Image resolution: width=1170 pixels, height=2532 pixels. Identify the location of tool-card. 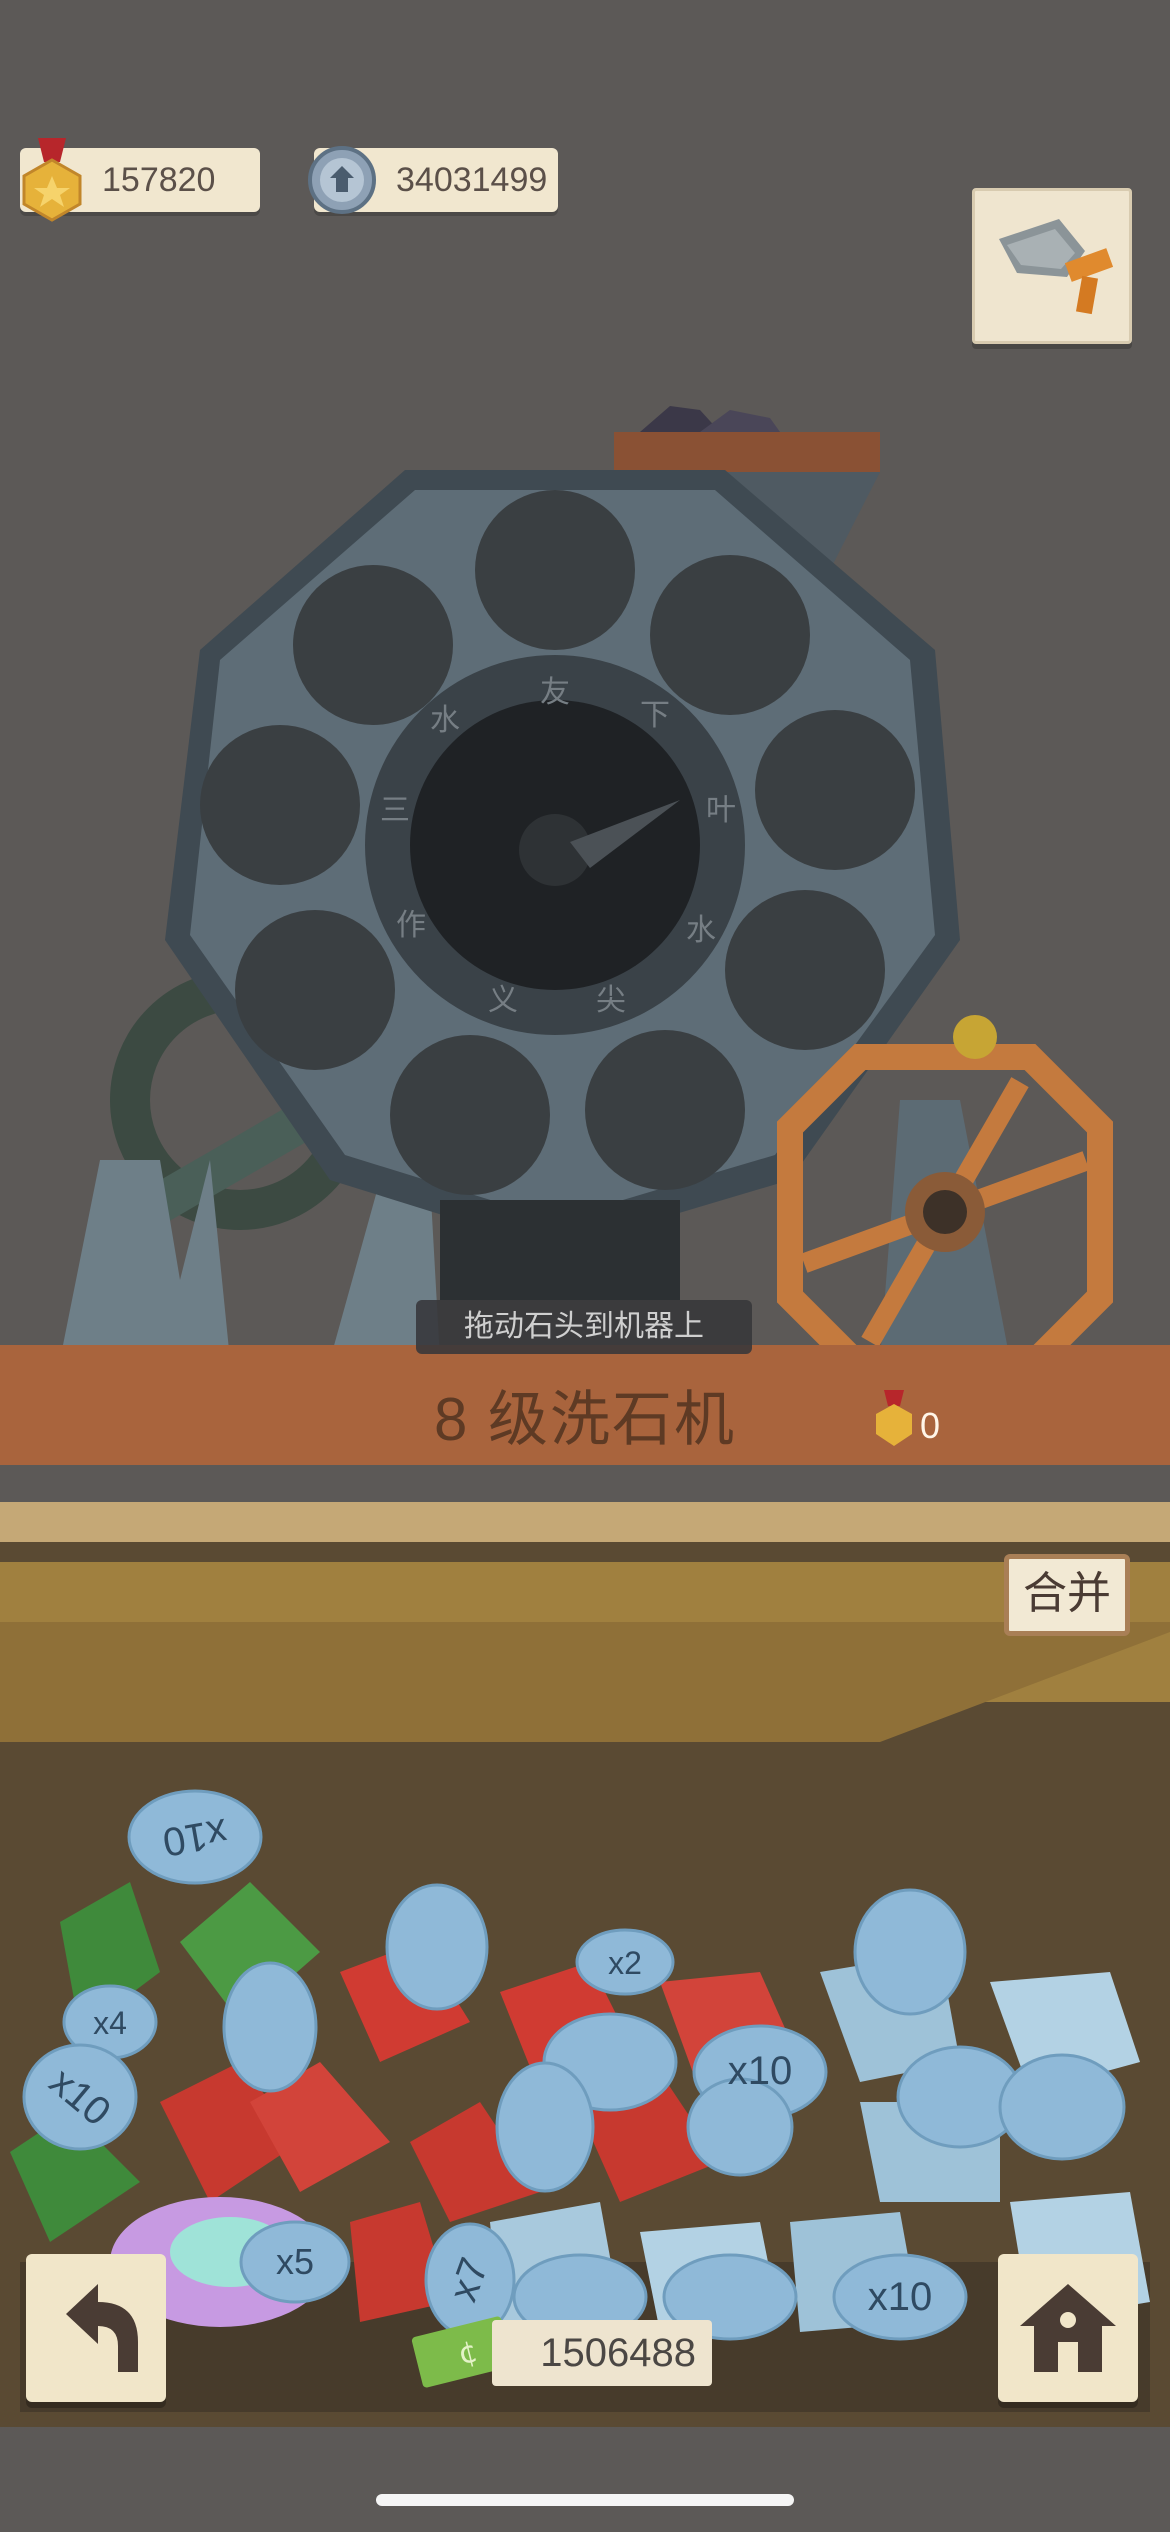
(1052, 266).